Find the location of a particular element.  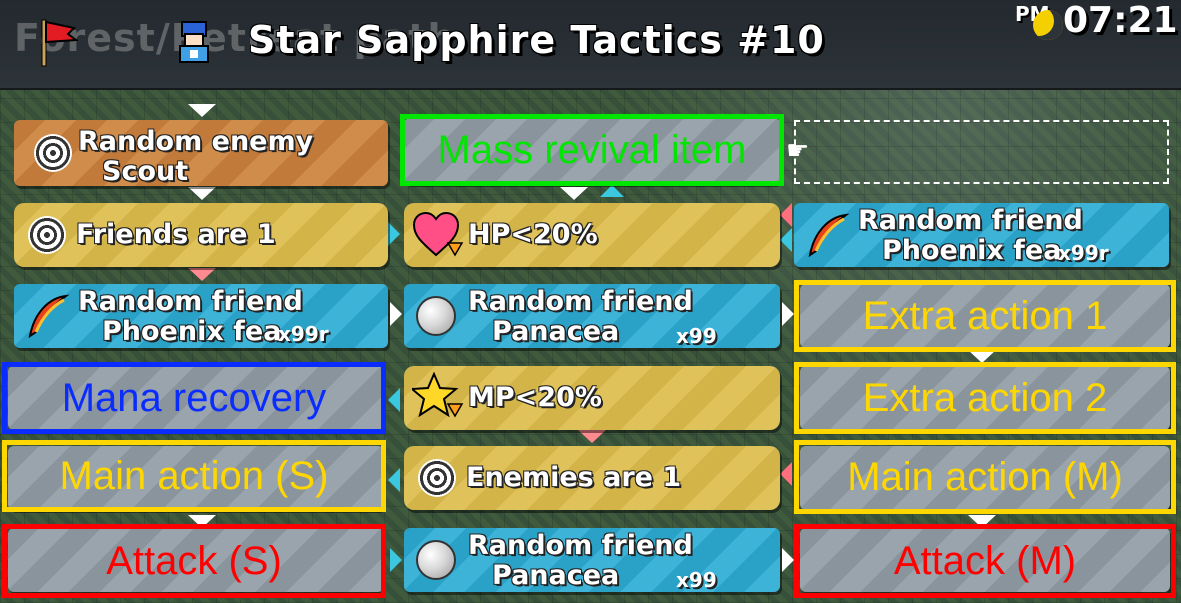

gambit-card-panacea: Random friend Panacea x99 is located at coordinates (592, 316).